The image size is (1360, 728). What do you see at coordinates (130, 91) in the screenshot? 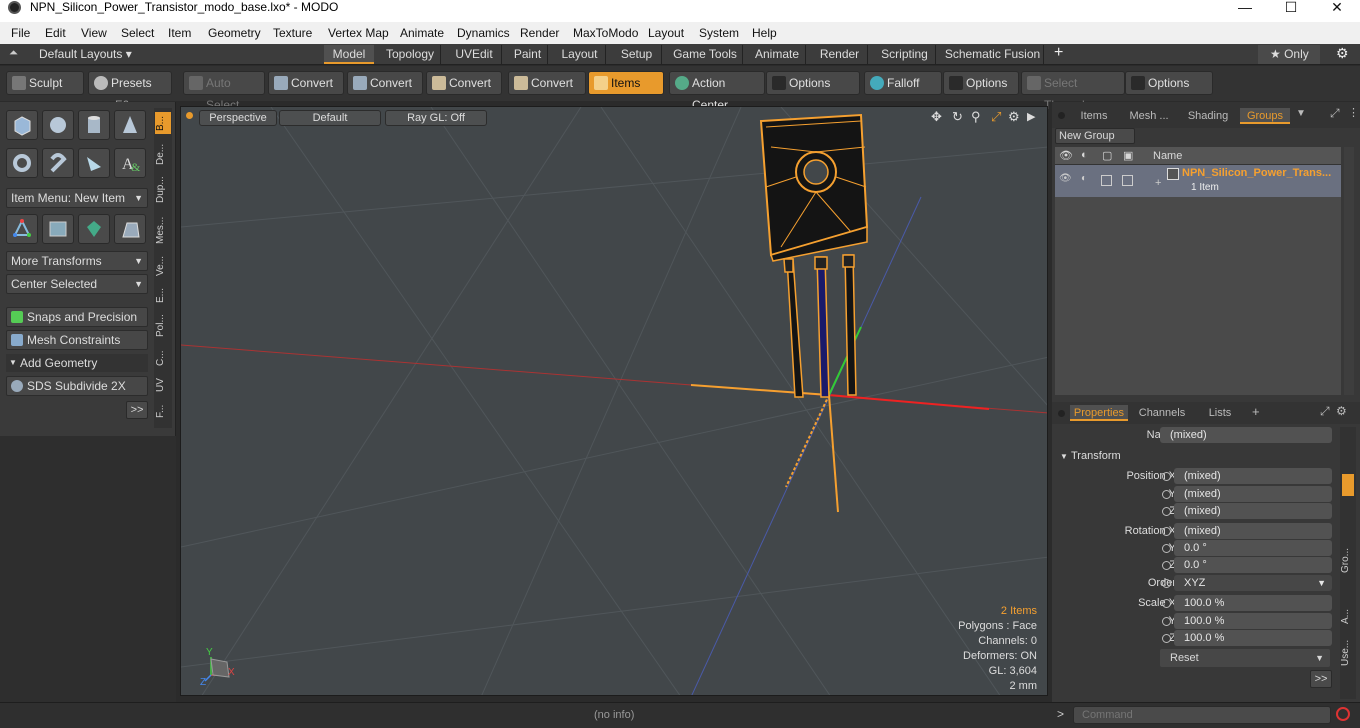
I see `presets-button: Presets F6` at bounding box center [130, 91].